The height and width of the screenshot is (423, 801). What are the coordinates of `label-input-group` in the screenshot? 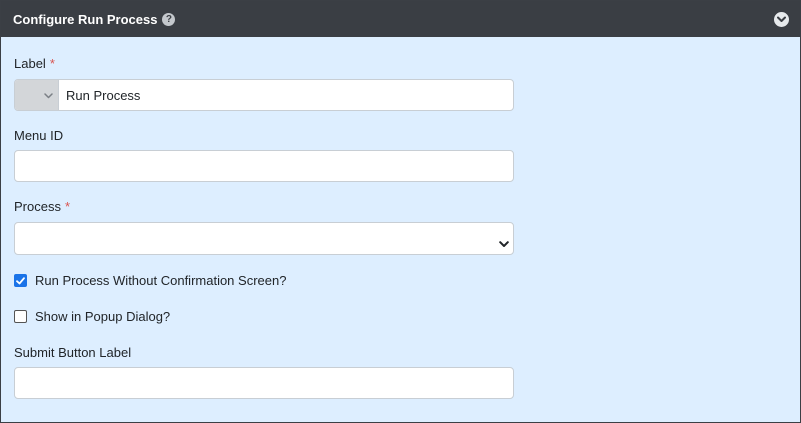 It's located at (264, 95).